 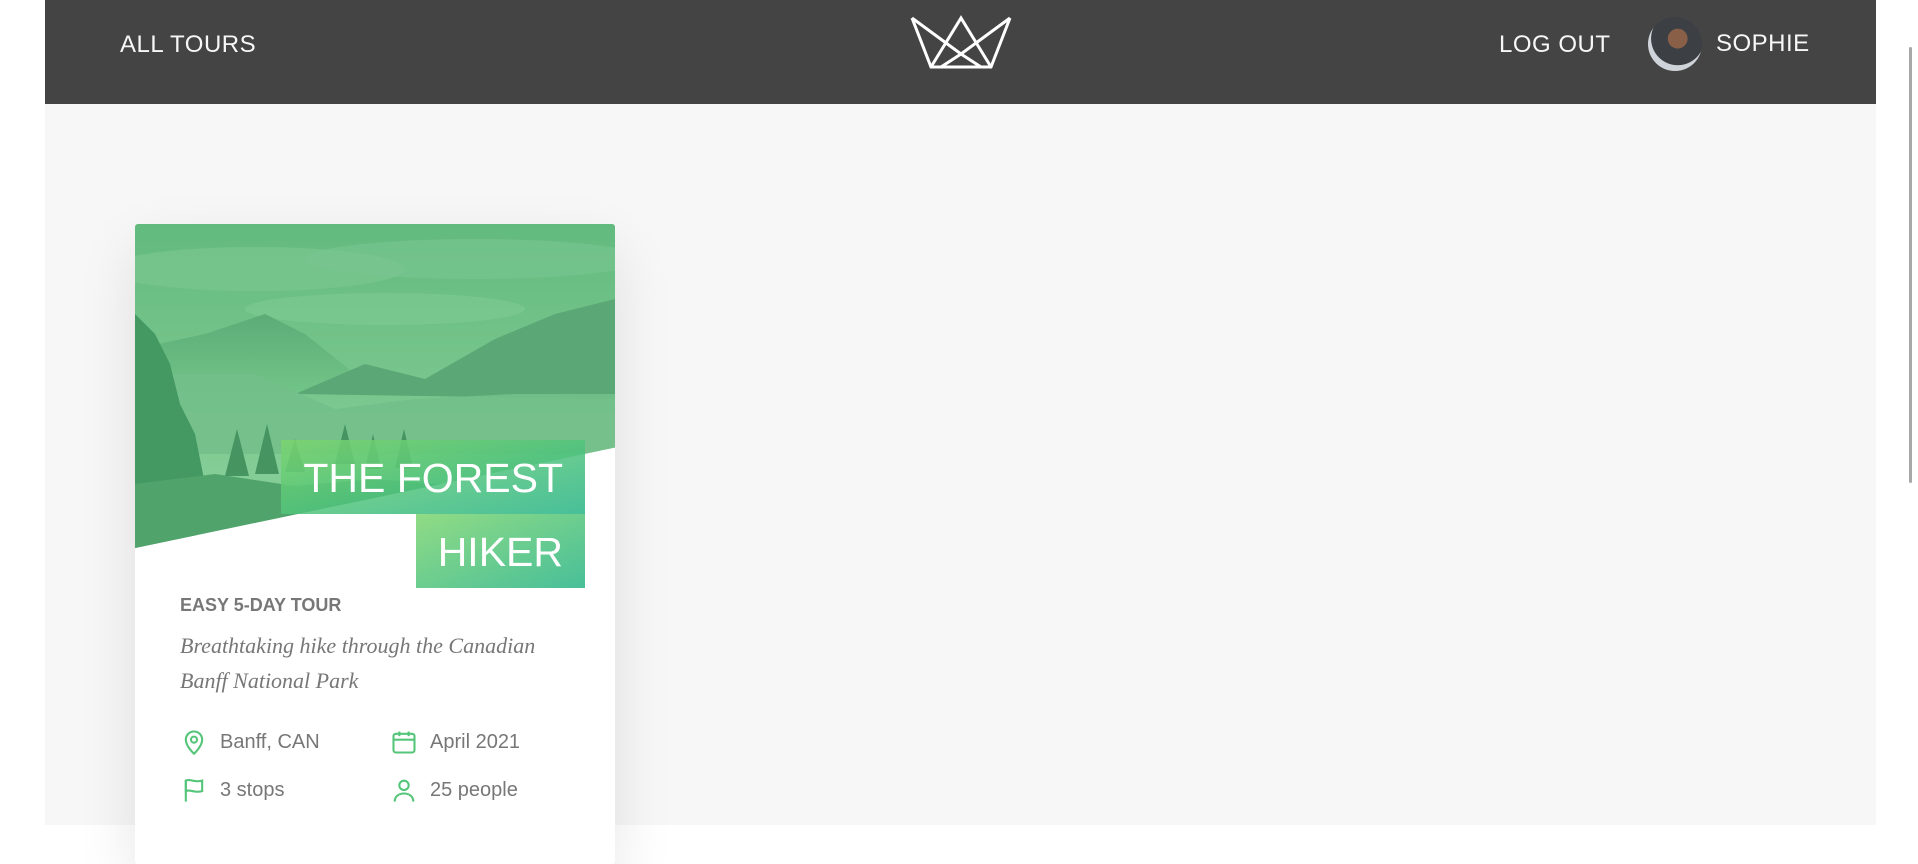 What do you see at coordinates (188, 45) in the screenshot?
I see `all-tours-link: ALL TOURS` at bounding box center [188, 45].